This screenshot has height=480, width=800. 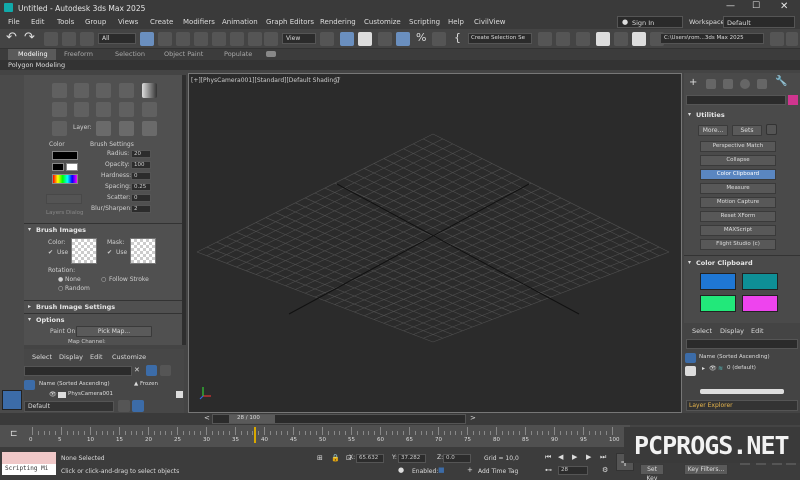 What do you see at coordinates (151, 370) in the screenshot?
I see `filter-icon` at bounding box center [151, 370].